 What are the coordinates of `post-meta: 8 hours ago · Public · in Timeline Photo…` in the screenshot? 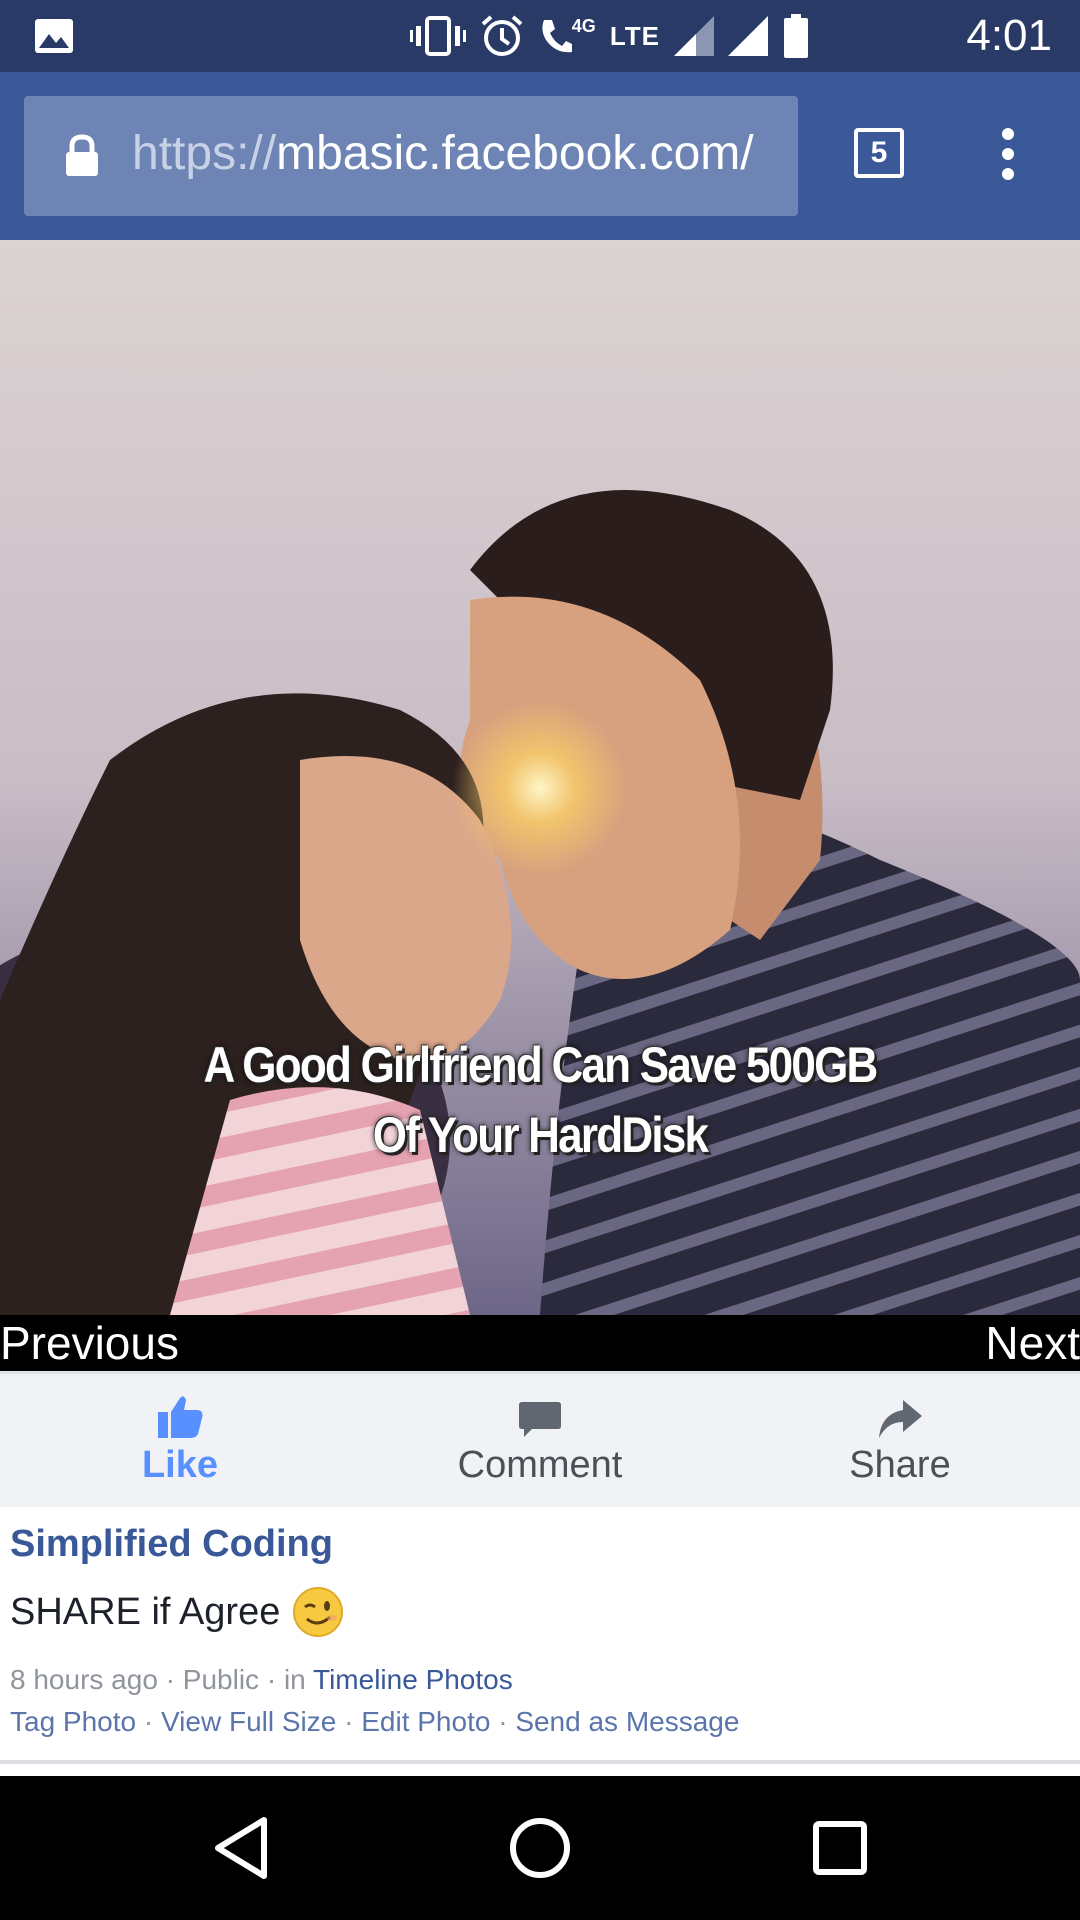 It's located at (540, 1680).